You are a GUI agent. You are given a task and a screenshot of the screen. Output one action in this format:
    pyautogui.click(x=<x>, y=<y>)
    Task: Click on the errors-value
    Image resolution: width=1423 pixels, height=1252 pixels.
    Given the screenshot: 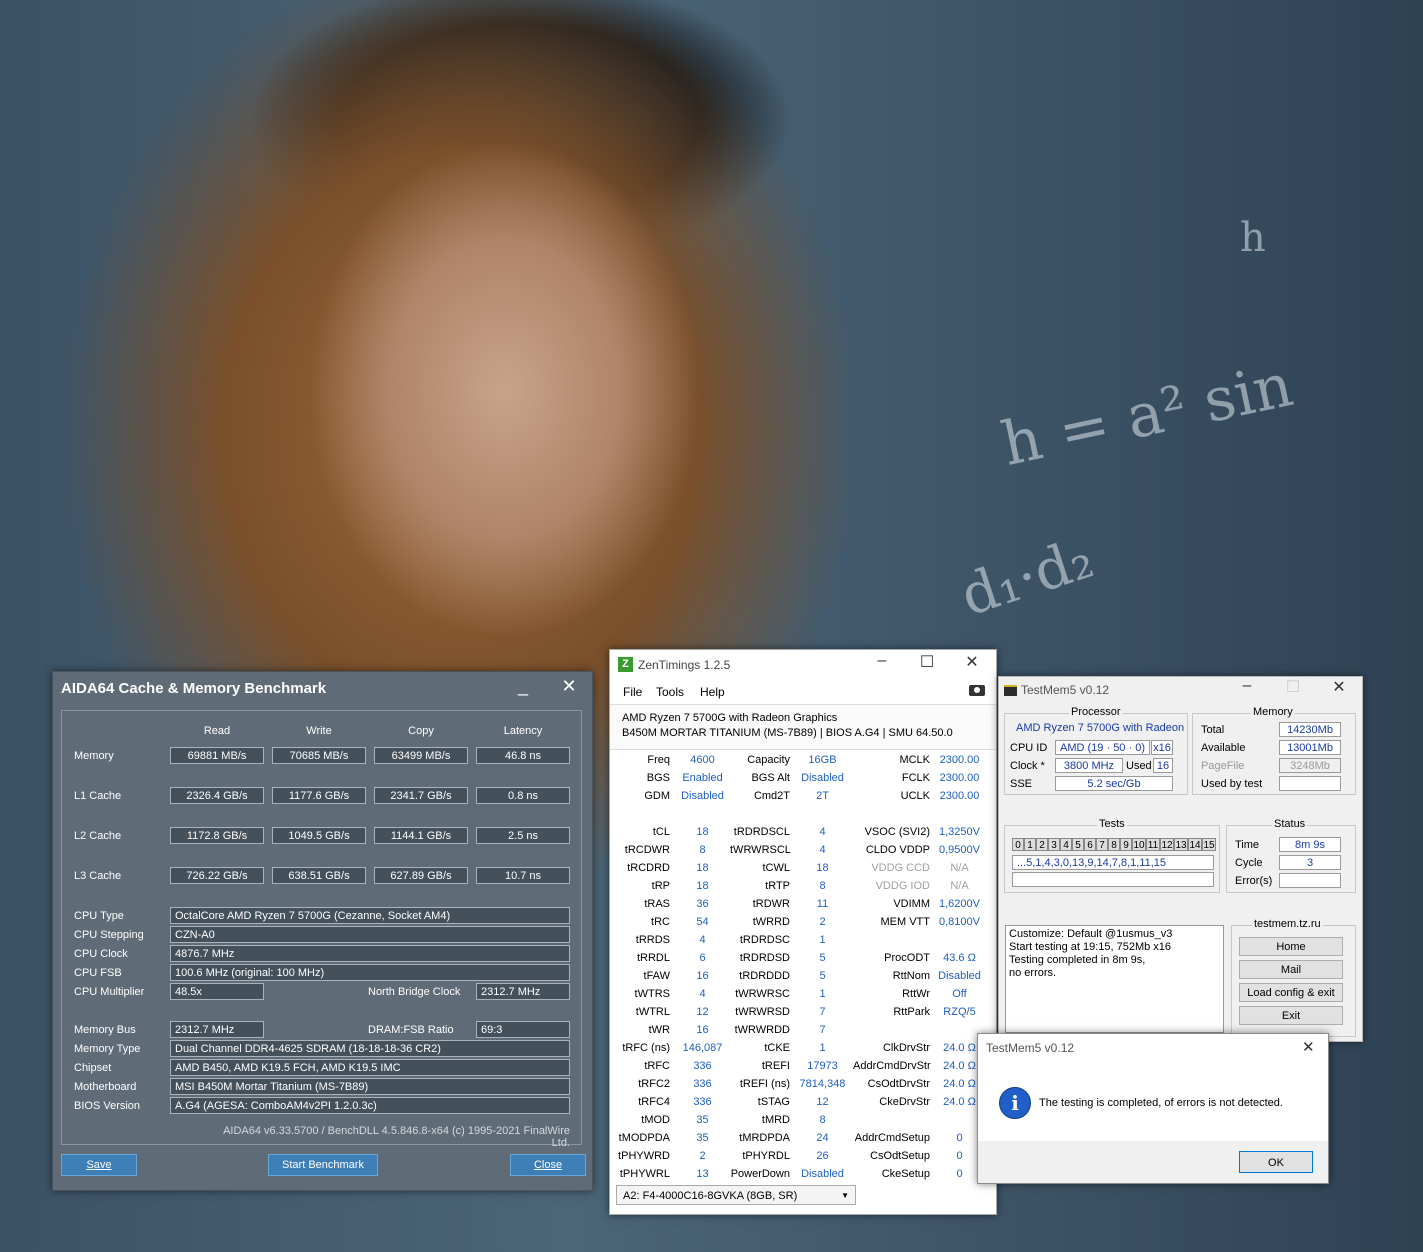 What is the action you would take?
    pyautogui.click(x=1310, y=880)
    